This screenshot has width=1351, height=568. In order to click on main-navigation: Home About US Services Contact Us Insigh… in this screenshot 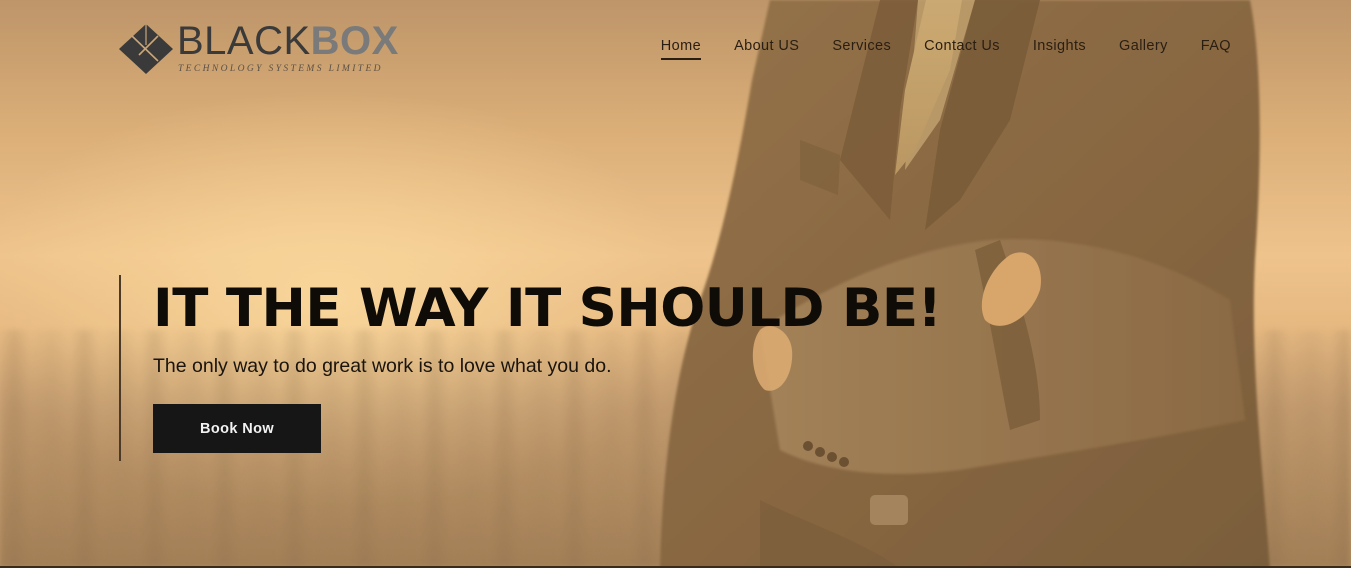, I will do `click(929, 49)`.